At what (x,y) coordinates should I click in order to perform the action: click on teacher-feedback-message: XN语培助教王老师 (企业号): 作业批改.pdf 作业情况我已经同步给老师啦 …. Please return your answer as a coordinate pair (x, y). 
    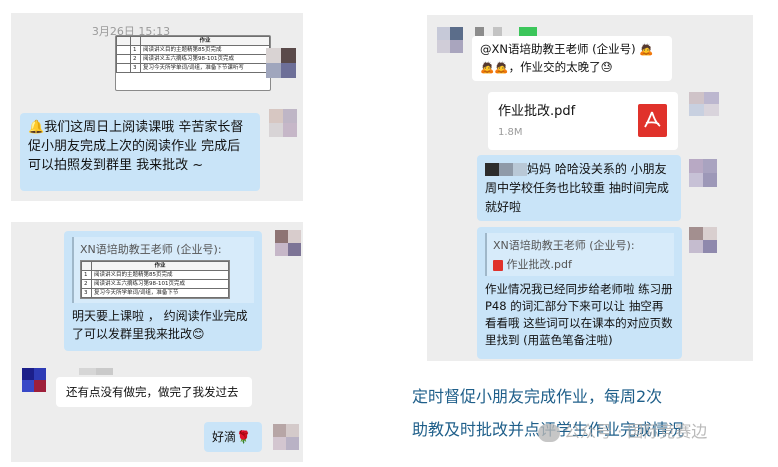
    Looking at the image, I should click on (579, 293).